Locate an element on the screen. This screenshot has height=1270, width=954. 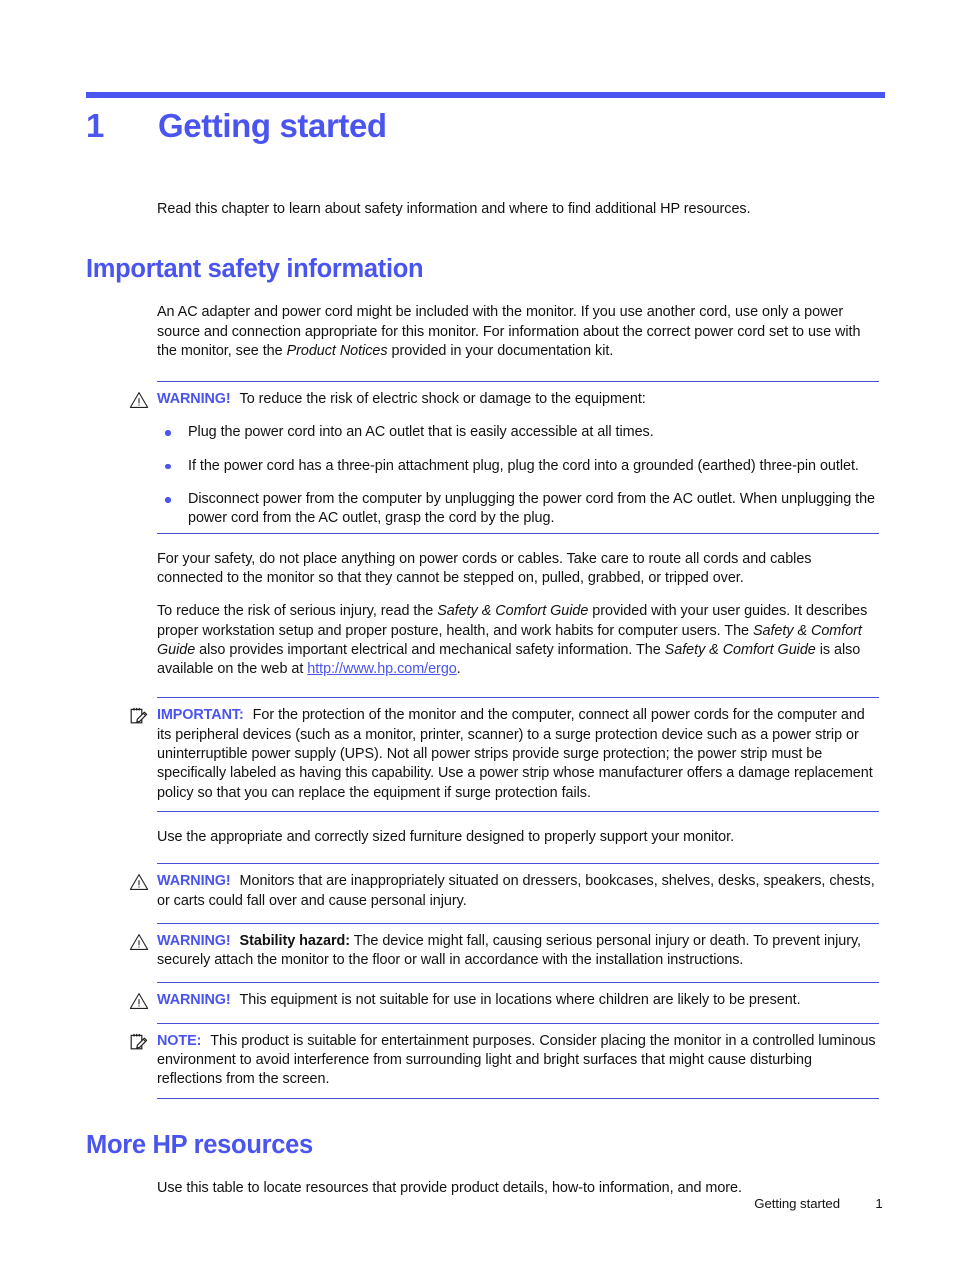
comfort-italic-3: Safety & Comfort Guide is located at coordinates (740, 649).